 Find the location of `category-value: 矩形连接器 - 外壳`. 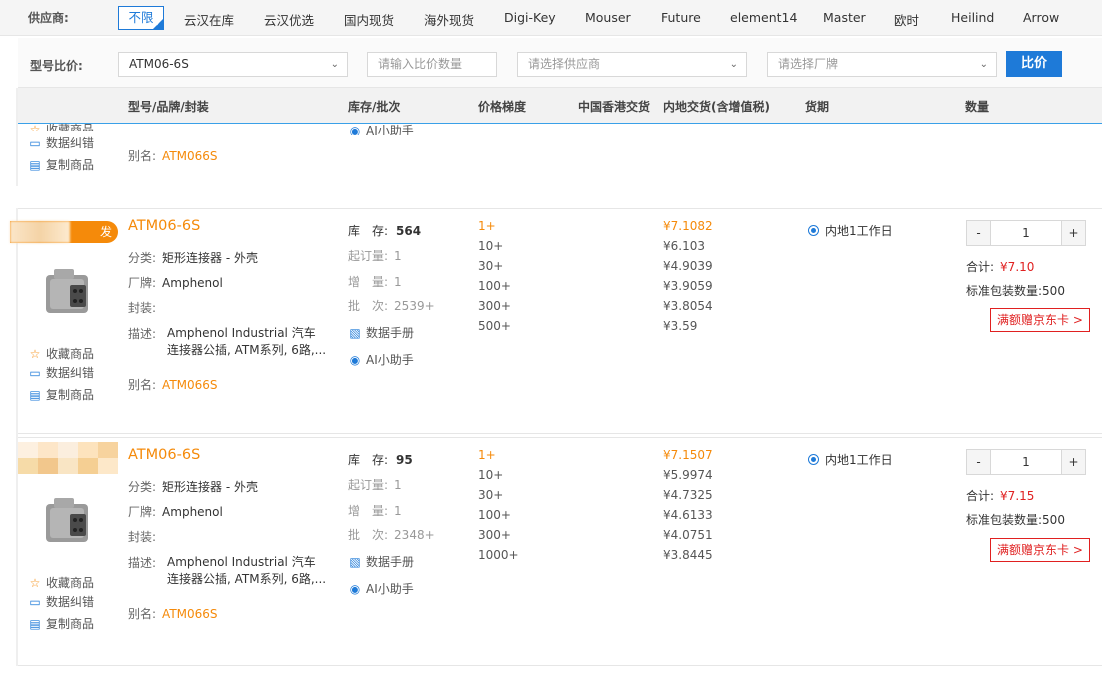

category-value: 矩形连接器 - 外壳 is located at coordinates (210, 258).